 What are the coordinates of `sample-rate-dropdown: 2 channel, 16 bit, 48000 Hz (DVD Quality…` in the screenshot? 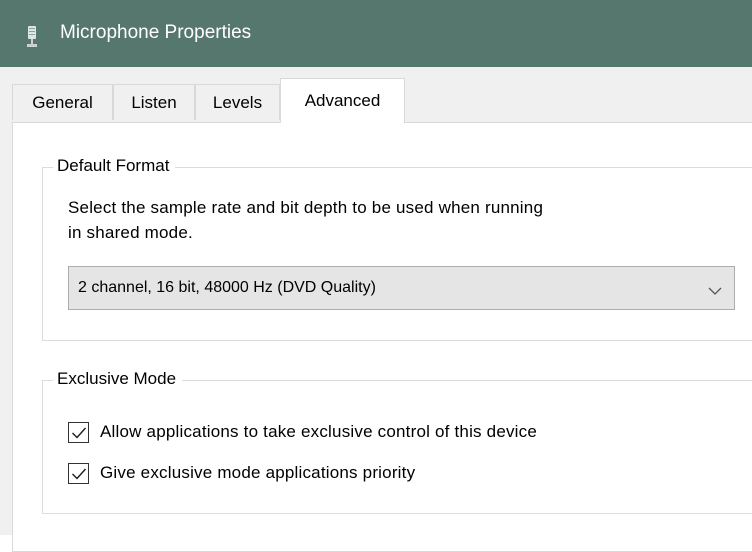 It's located at (401, 288).